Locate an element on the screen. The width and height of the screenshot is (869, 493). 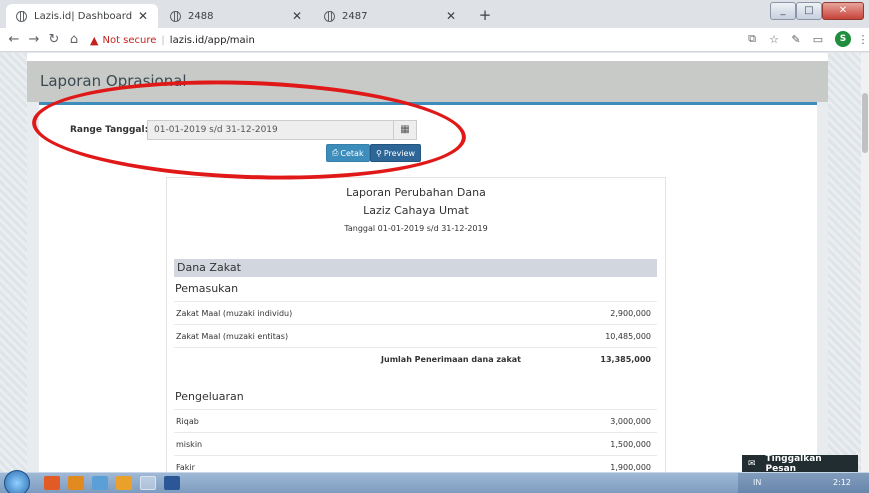
security-label: Not secure is located at coordinates (129, 40).